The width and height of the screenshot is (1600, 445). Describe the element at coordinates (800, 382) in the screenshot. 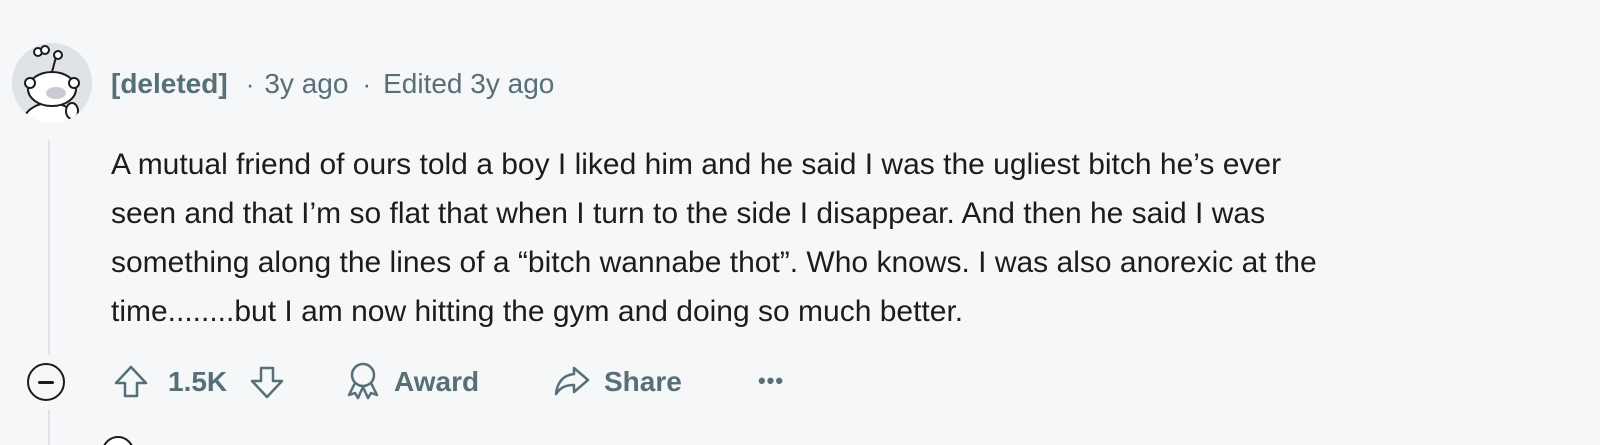

I see `comment-action-bar: 1.5K Award Share •••` at that location.